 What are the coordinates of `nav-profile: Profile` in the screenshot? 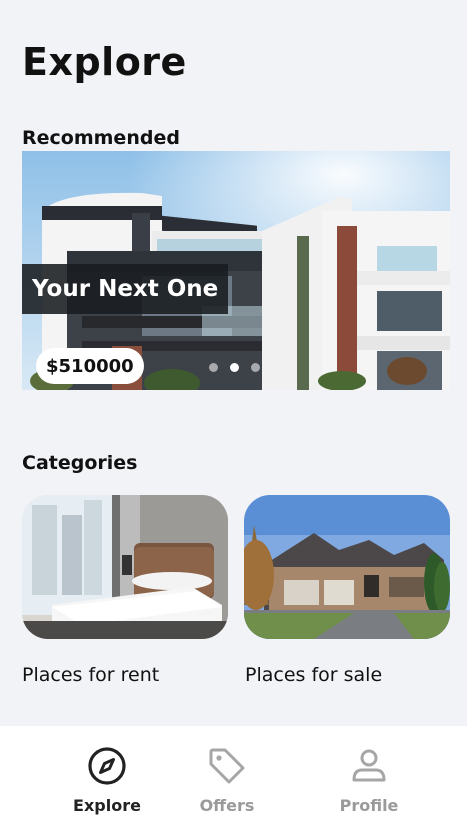 It's located at (369, 778).